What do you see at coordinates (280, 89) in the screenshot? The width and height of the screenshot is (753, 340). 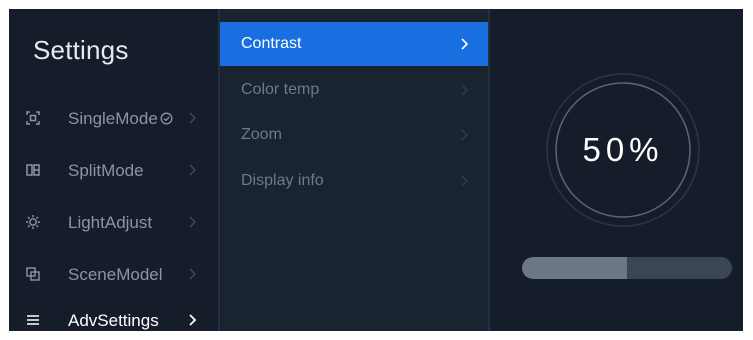 I see `submenu-item-label: Color temp` at bounding box center [280, 89].